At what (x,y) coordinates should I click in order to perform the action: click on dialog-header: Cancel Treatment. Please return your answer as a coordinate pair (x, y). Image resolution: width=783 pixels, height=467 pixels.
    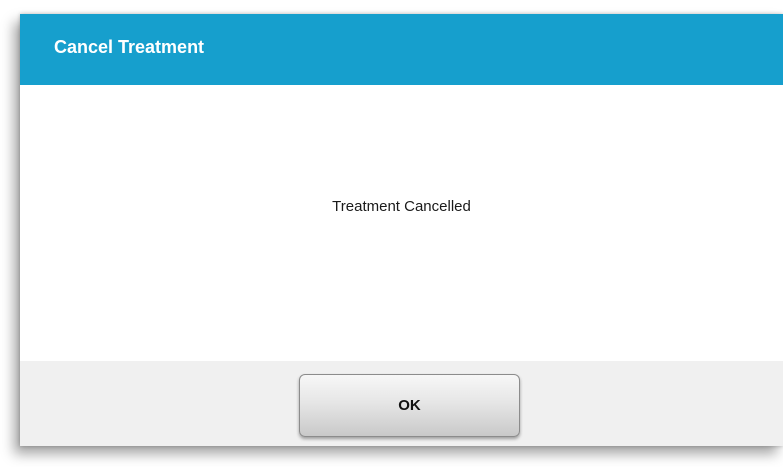
    Looking at the image, I should click on (401, 49).